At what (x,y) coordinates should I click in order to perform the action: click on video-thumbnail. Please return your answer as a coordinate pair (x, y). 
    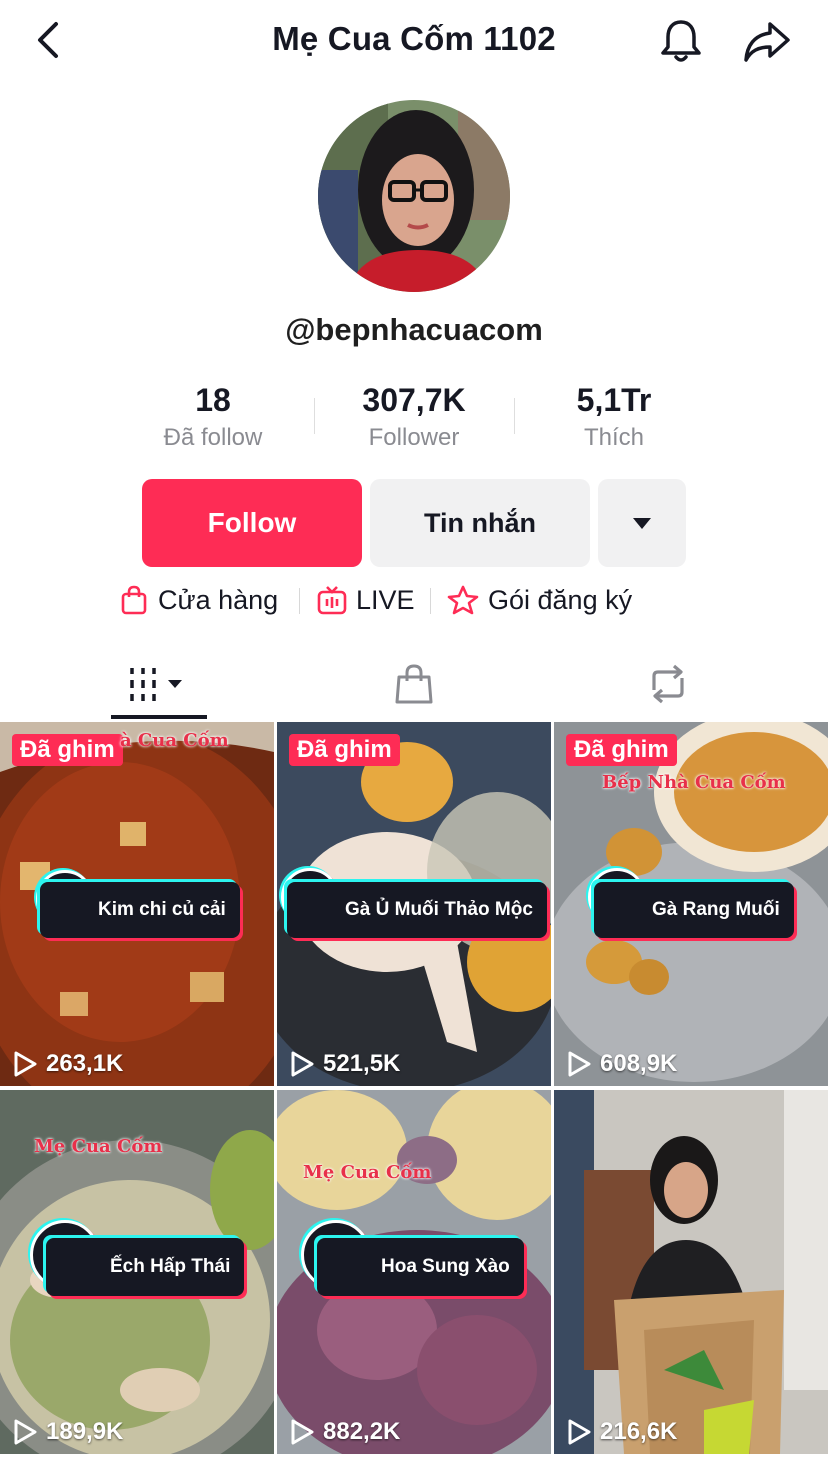
    Looking at the image, I should click on (691, 1272).